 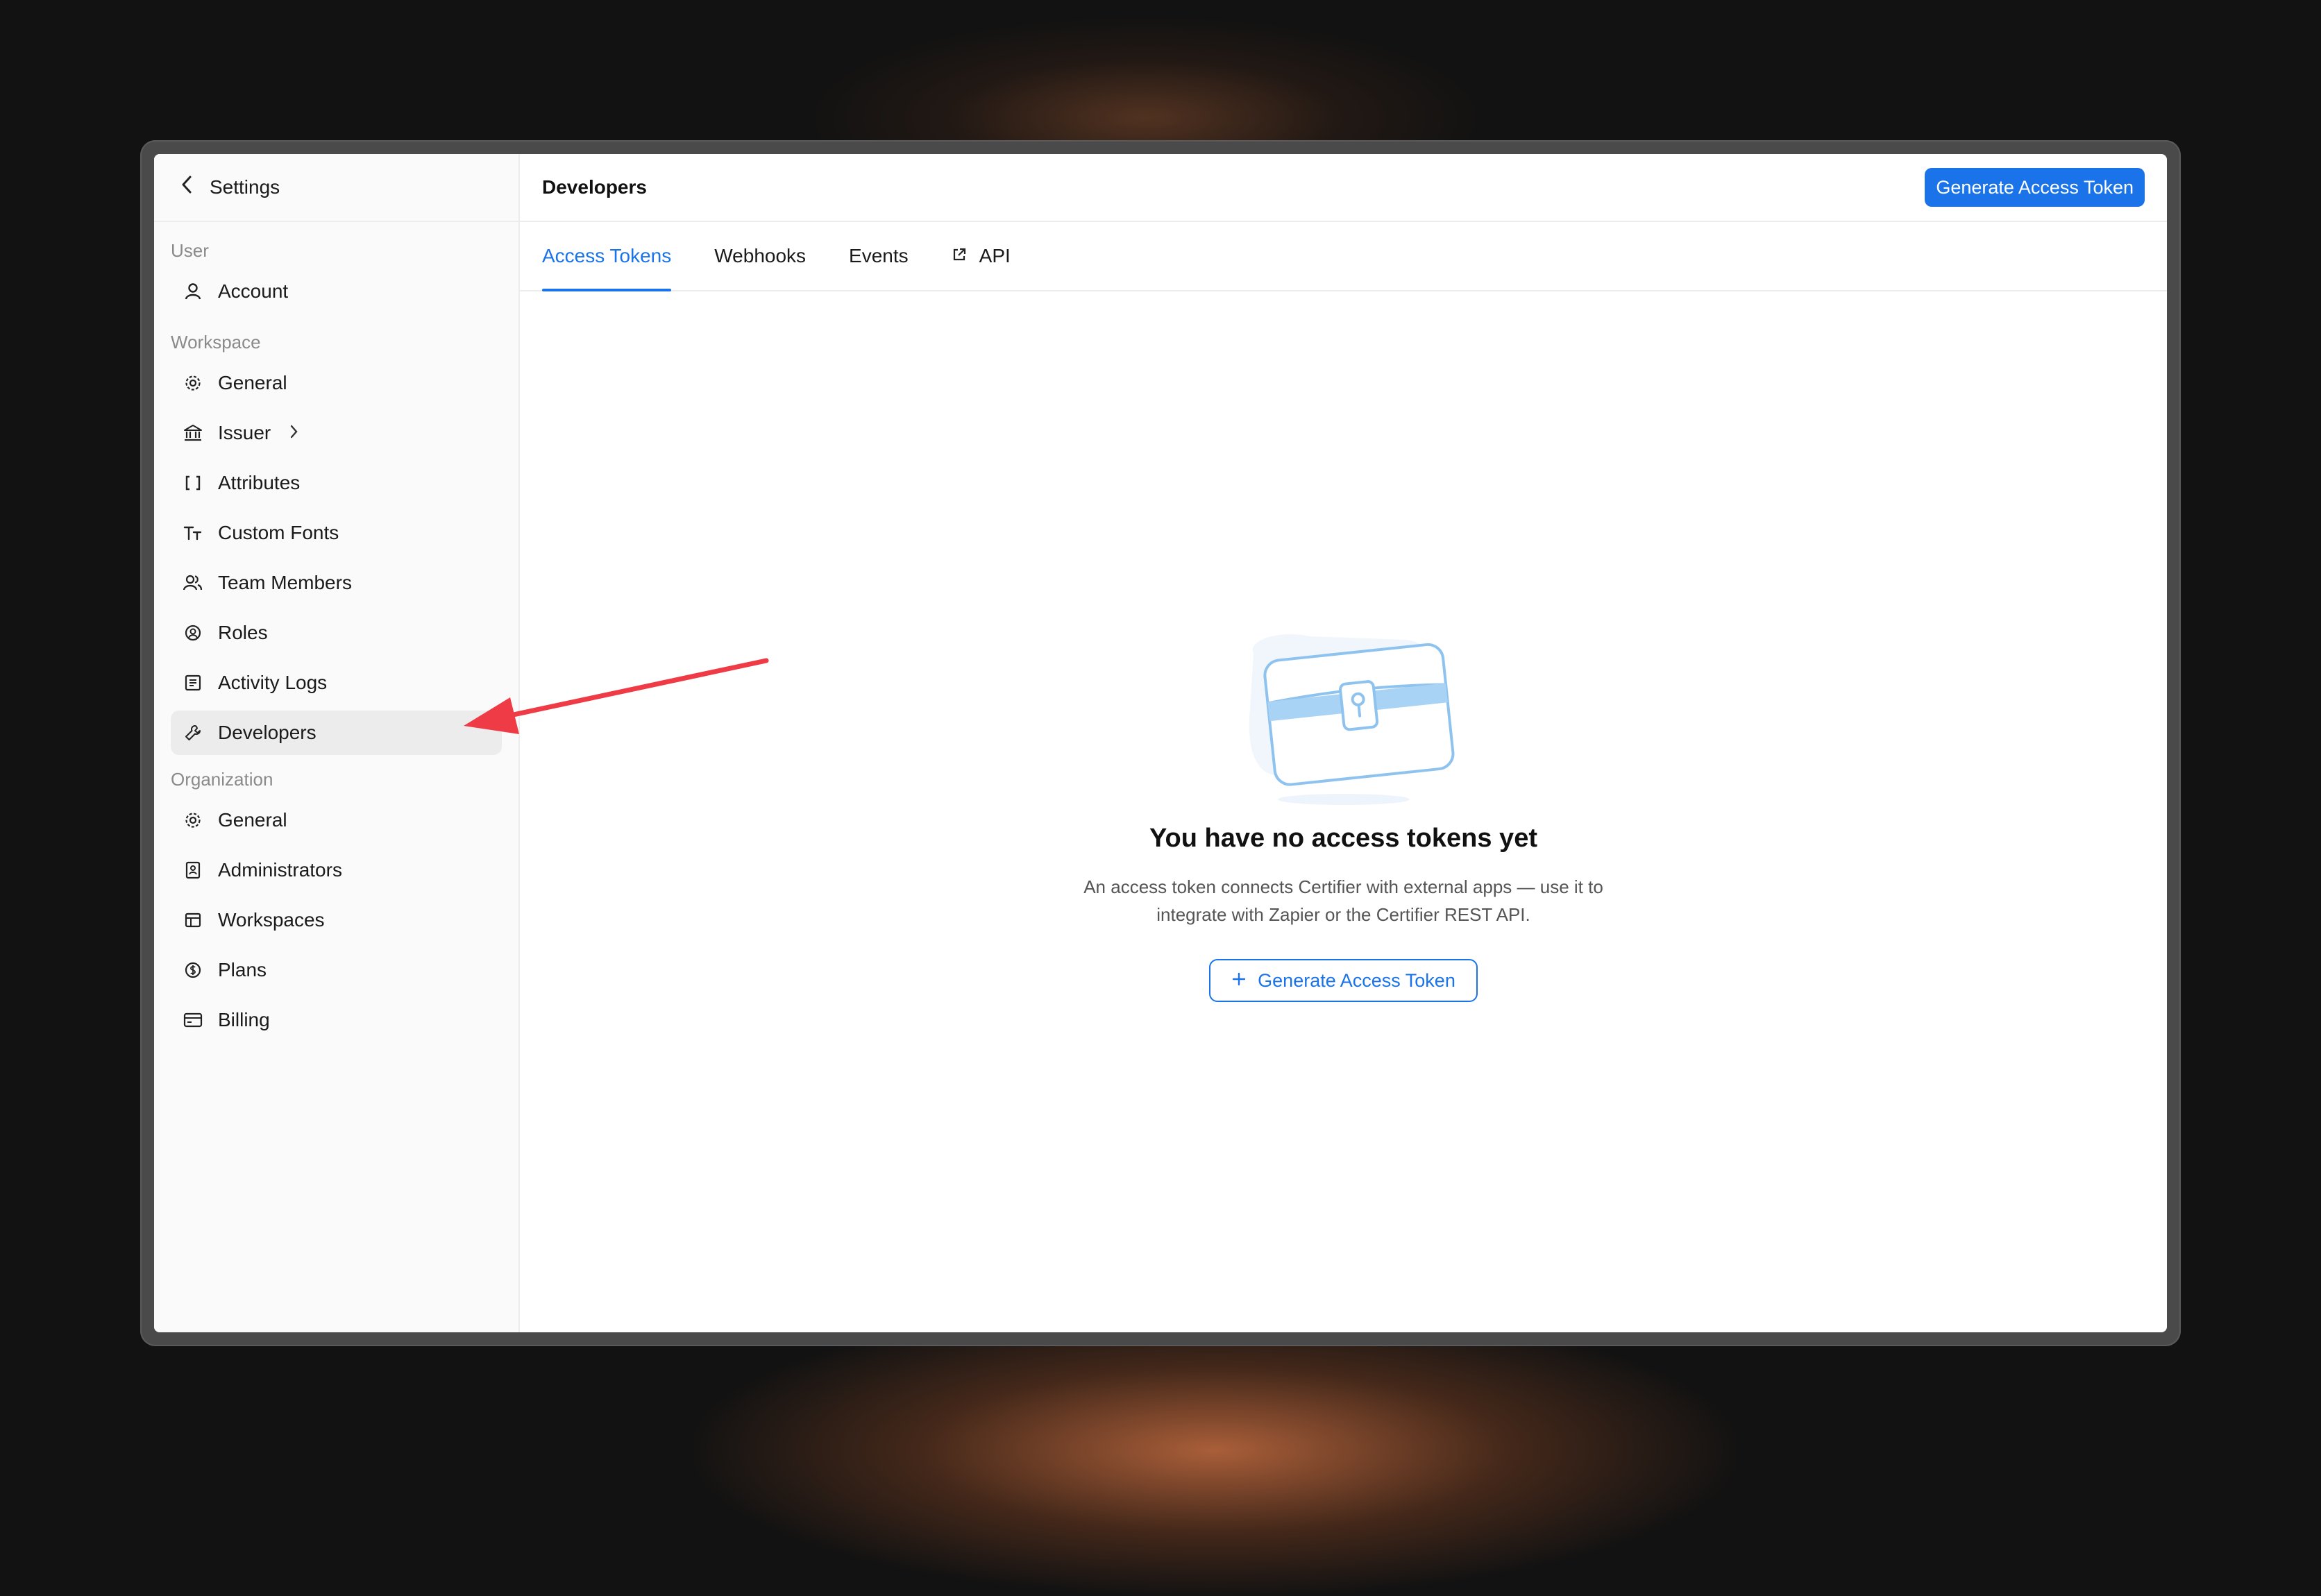 I want to click on sidebar-item-administrators: Administrators, so click(x=336, y=870).